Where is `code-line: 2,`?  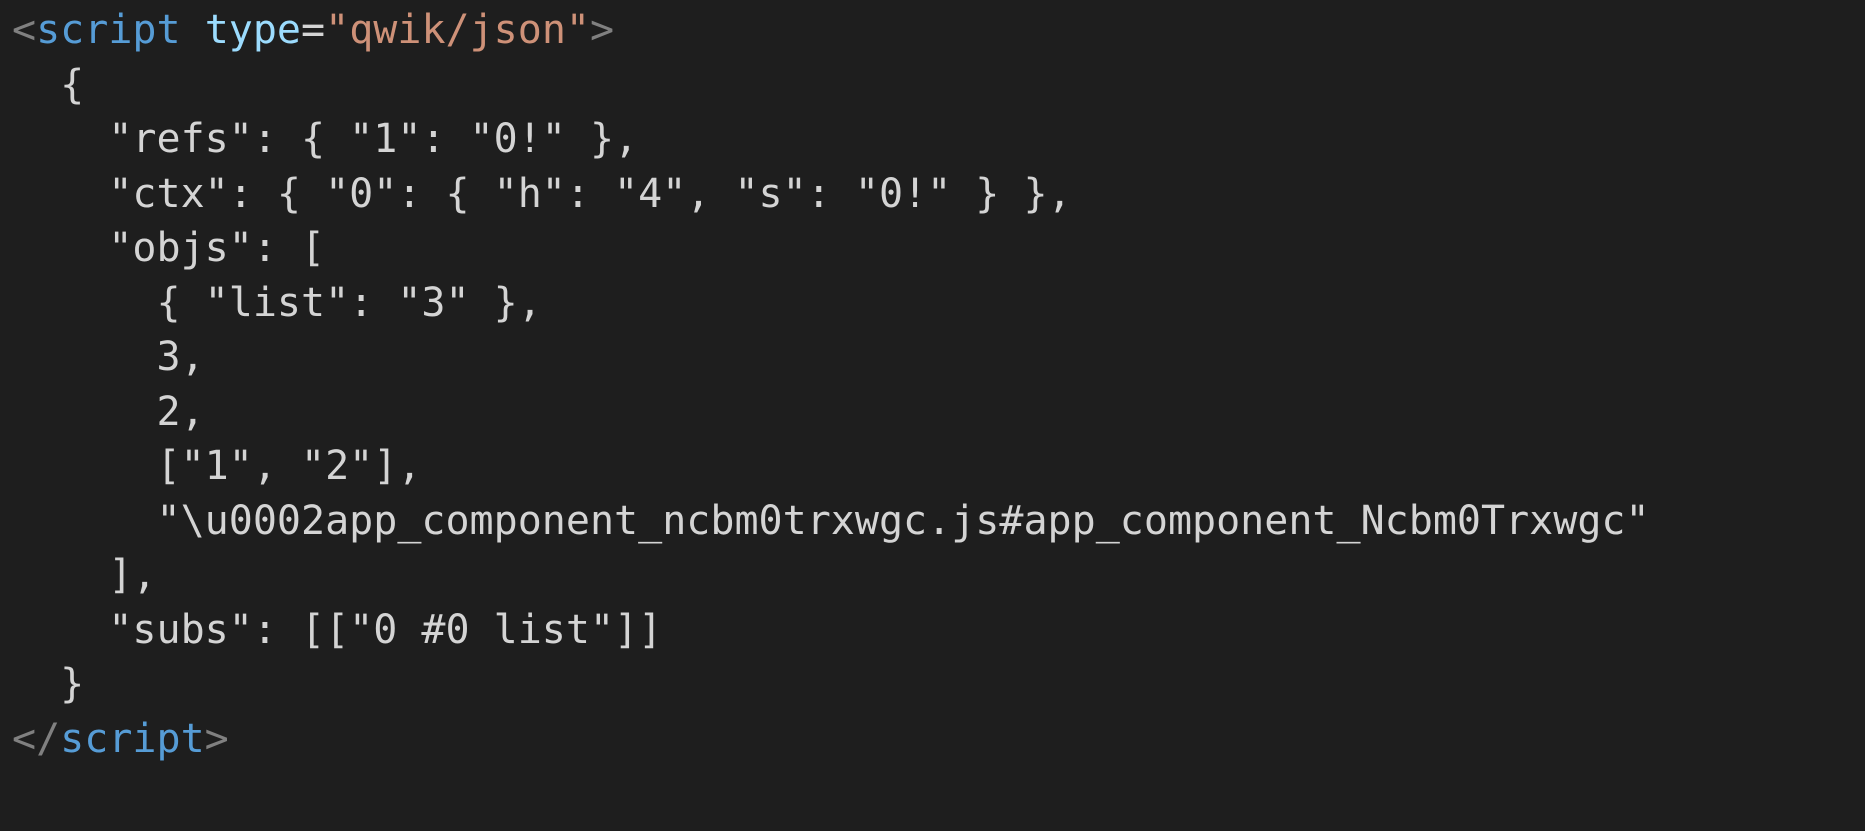 code-line: 2, is located at coordinates (831, 412).